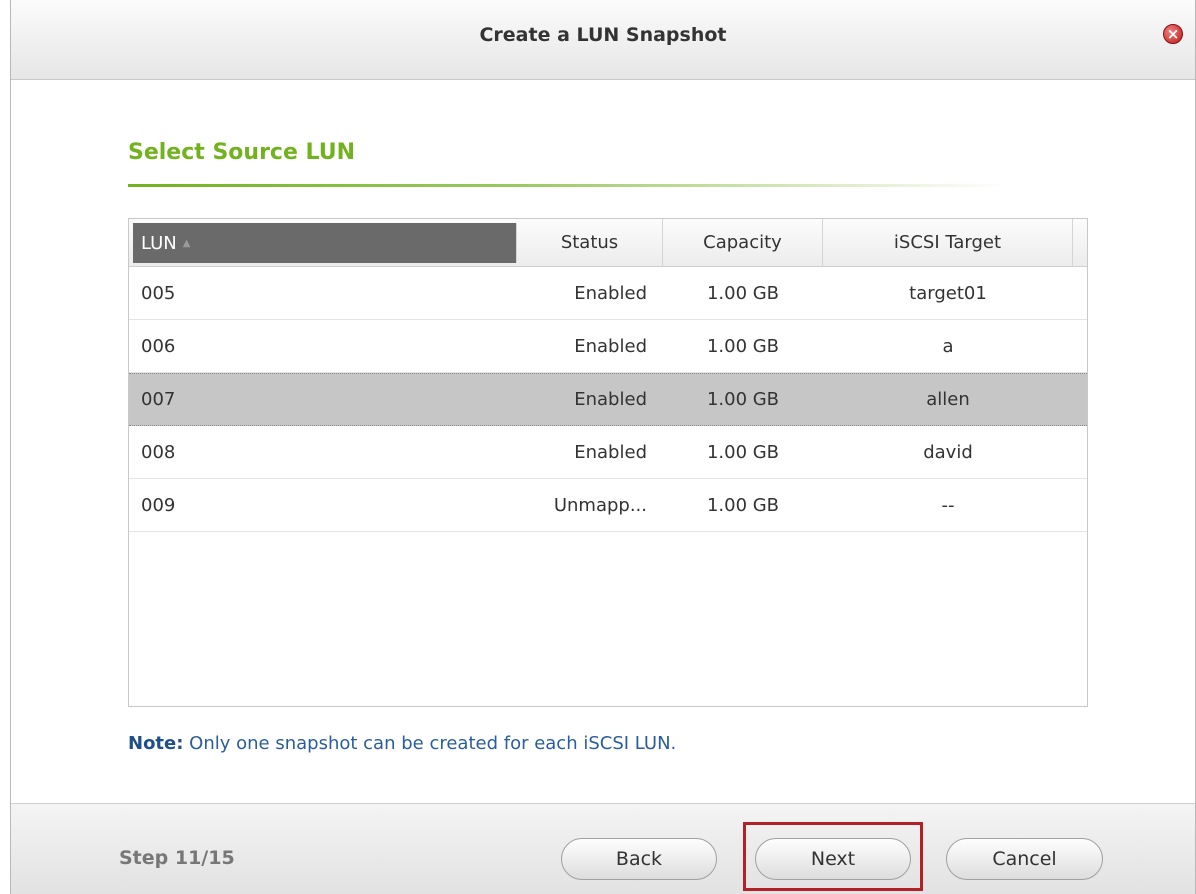 The width and height of the screenshot is (1196, 894). What do you see at coordinates (1173, 34) in the screenshot?
I see `close-icon: ×` at bounding box center [1173, 34].